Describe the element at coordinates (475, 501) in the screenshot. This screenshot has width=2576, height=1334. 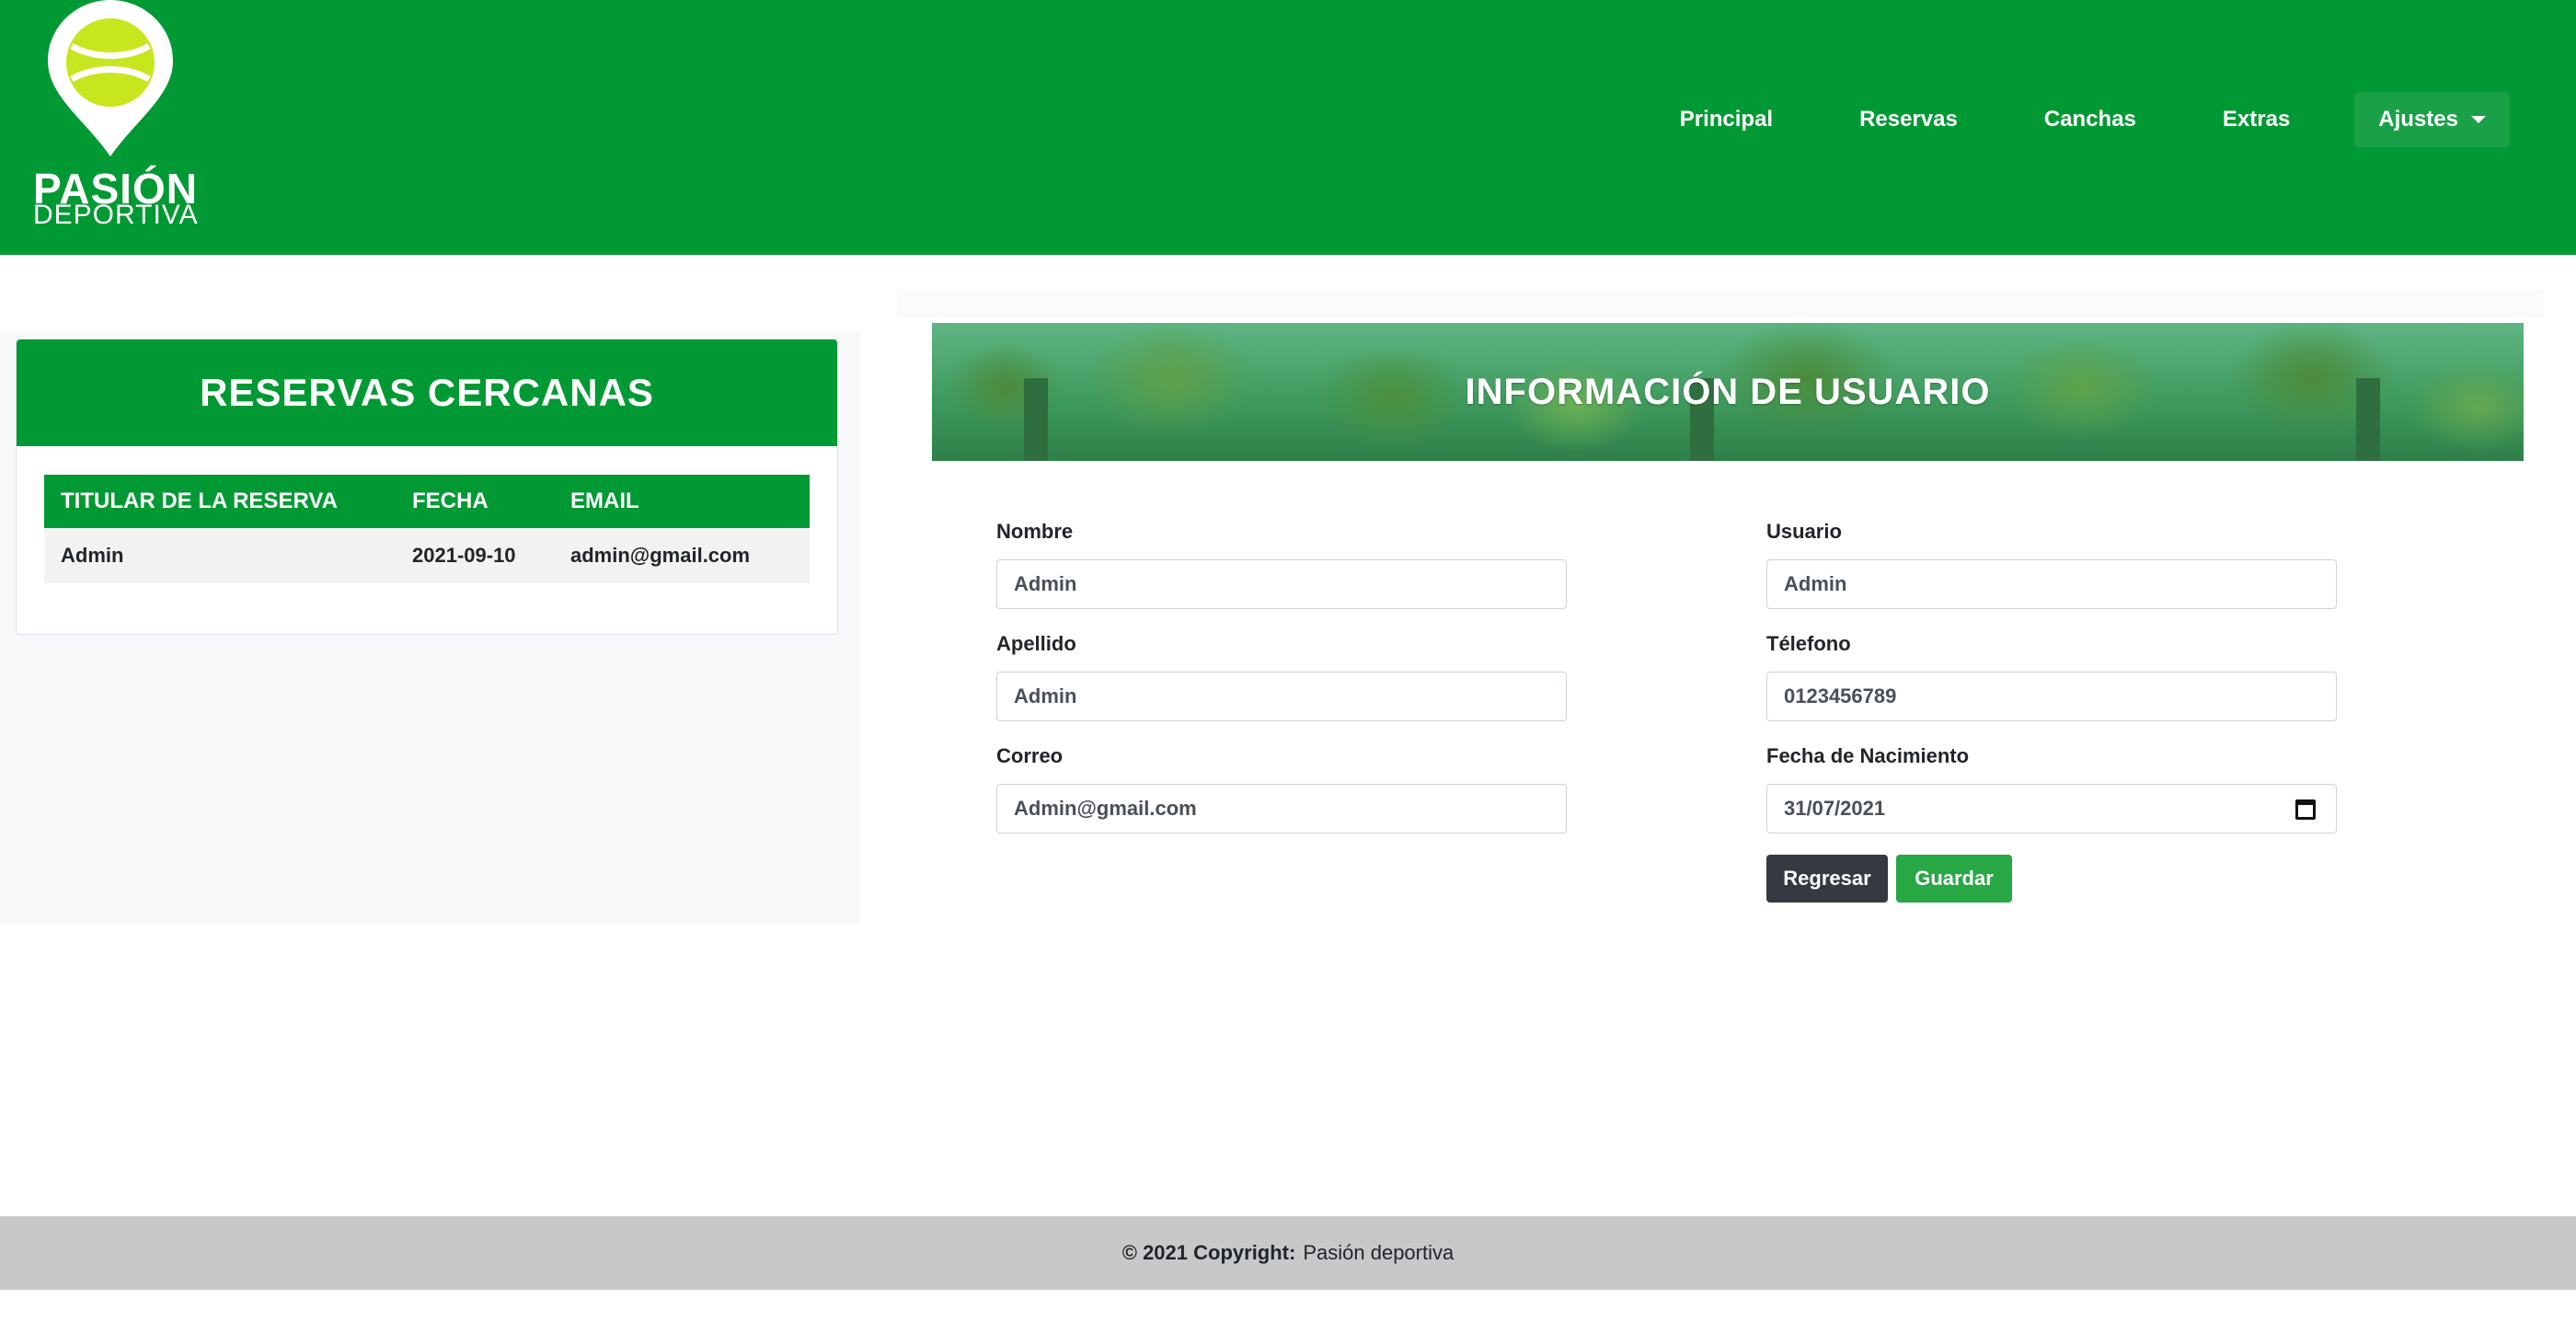
I see `column-header-fecha: FECHA` at that location.